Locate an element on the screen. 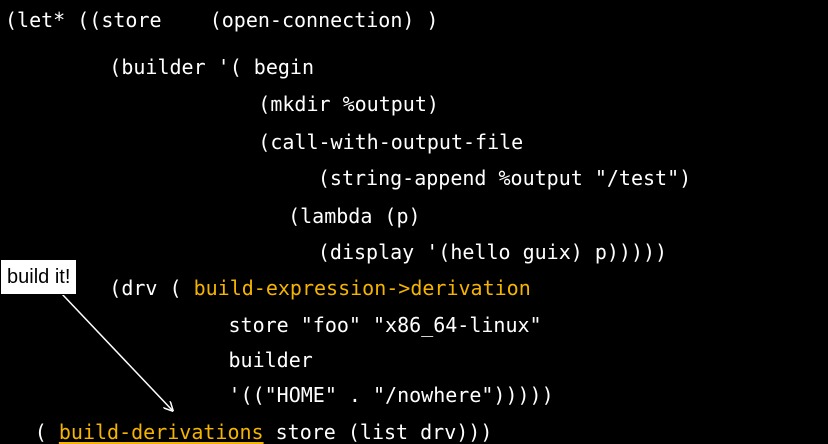 The image size is (828, 444). highlighted-function-name: build-derivations is located at coordinates (161, 432).